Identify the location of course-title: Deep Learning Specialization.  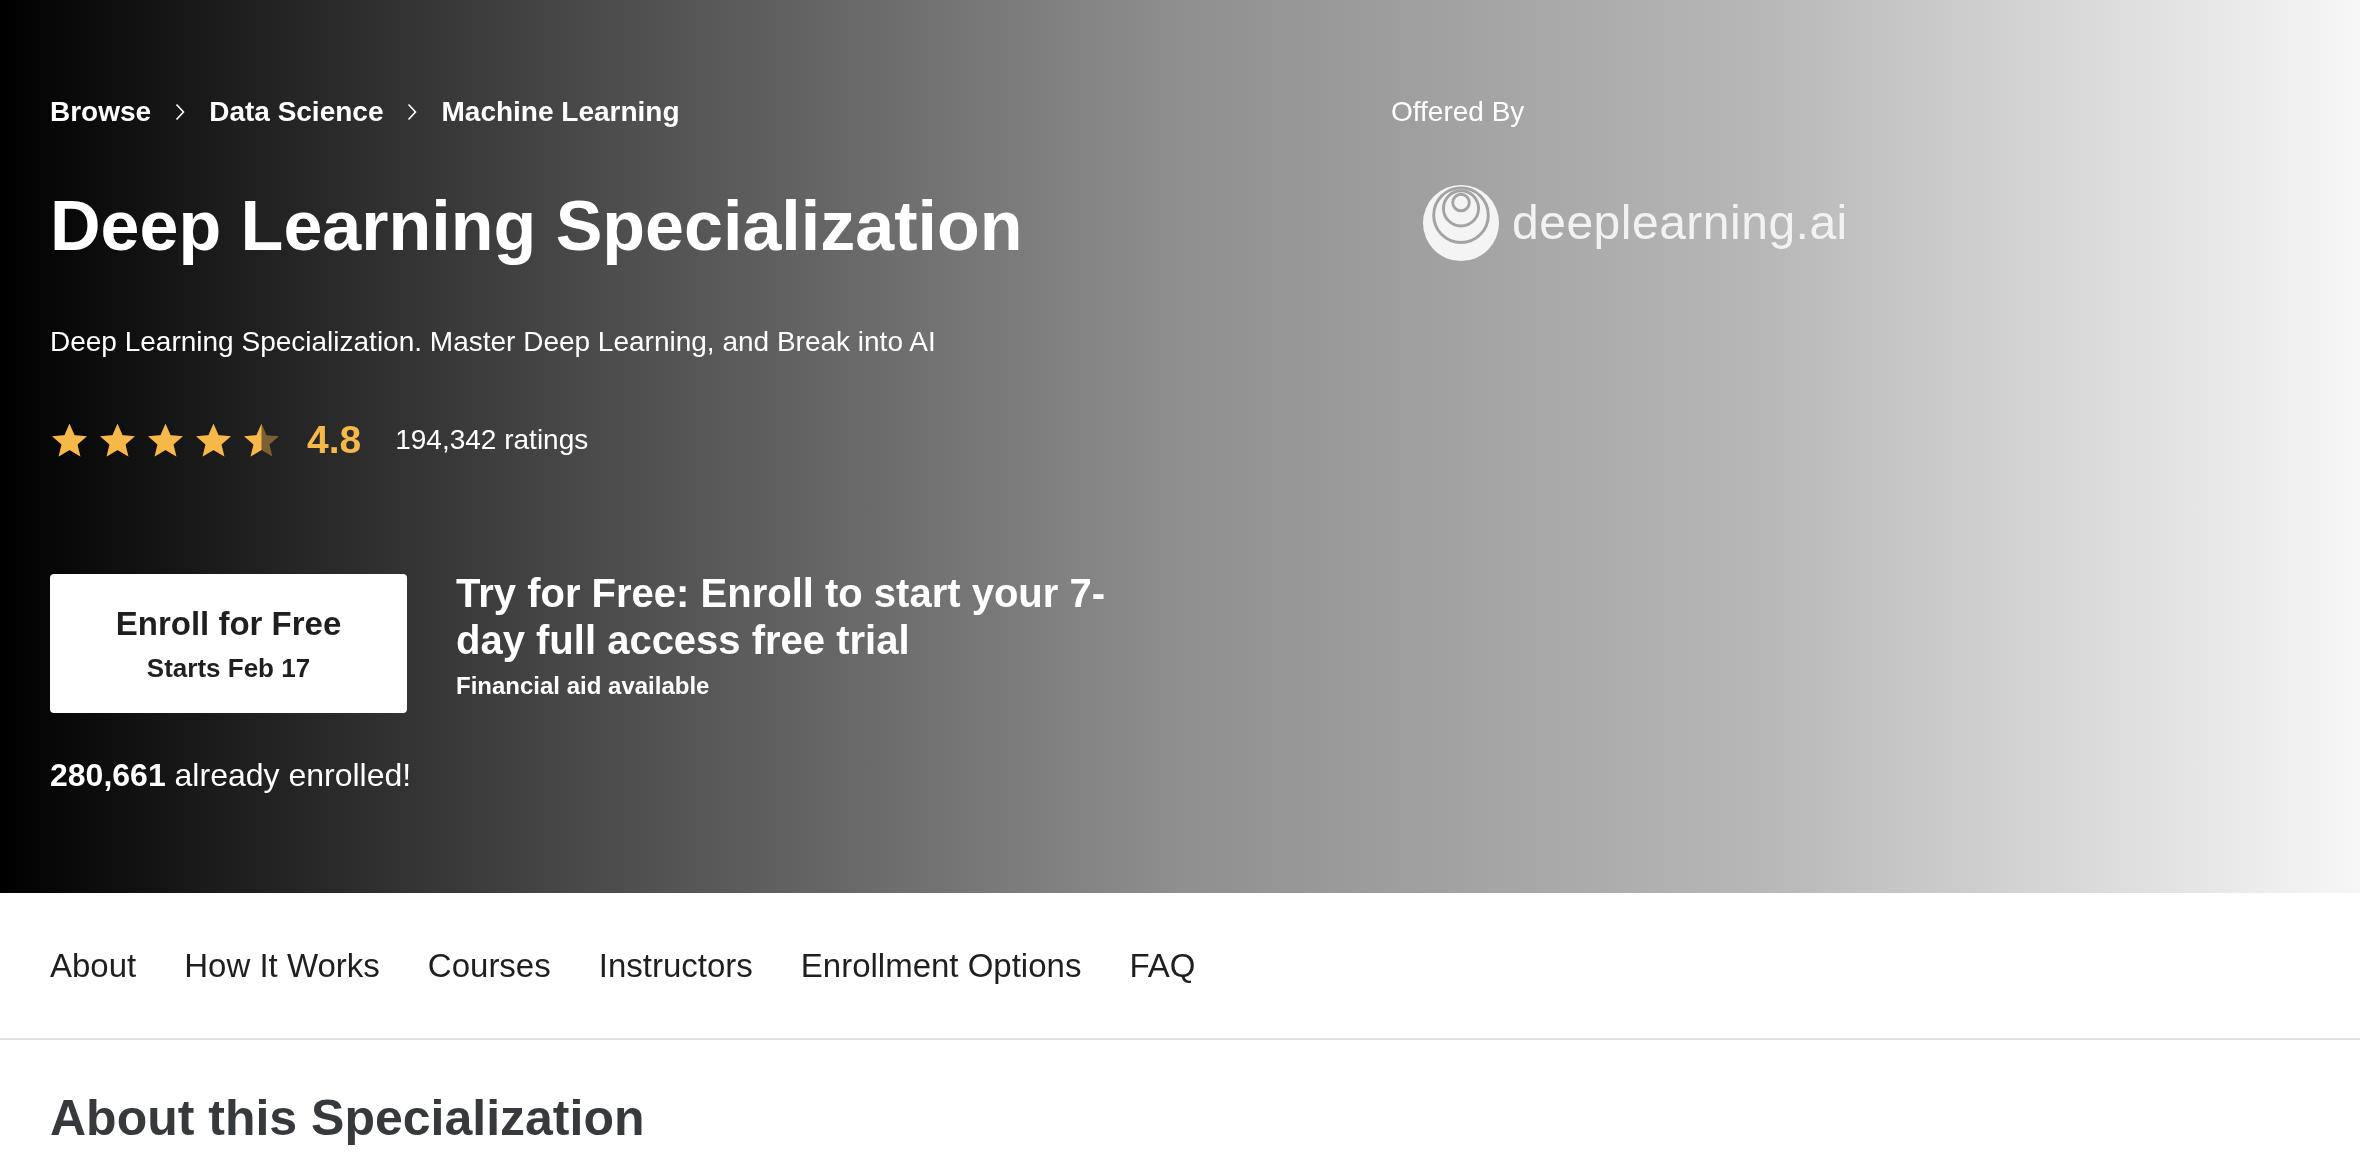
(536, 226).